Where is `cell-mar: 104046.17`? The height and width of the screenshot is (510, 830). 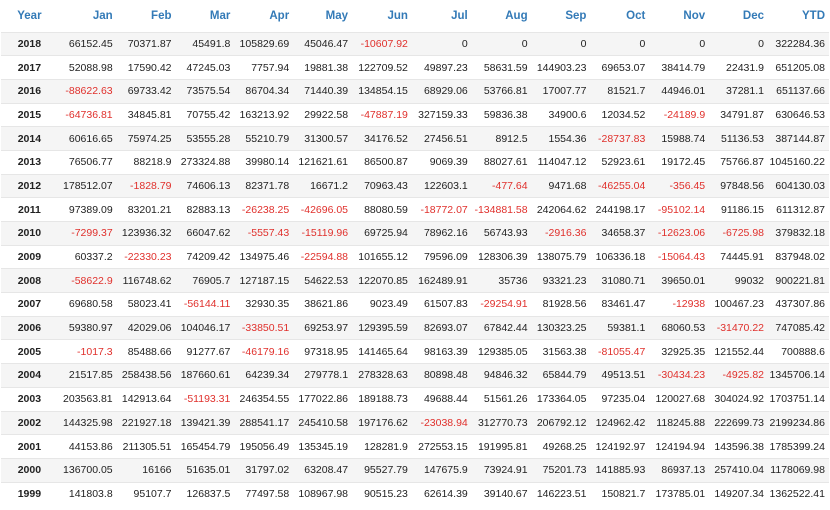
cell-mar: 104046.17 is located at coordinates (205, 327).